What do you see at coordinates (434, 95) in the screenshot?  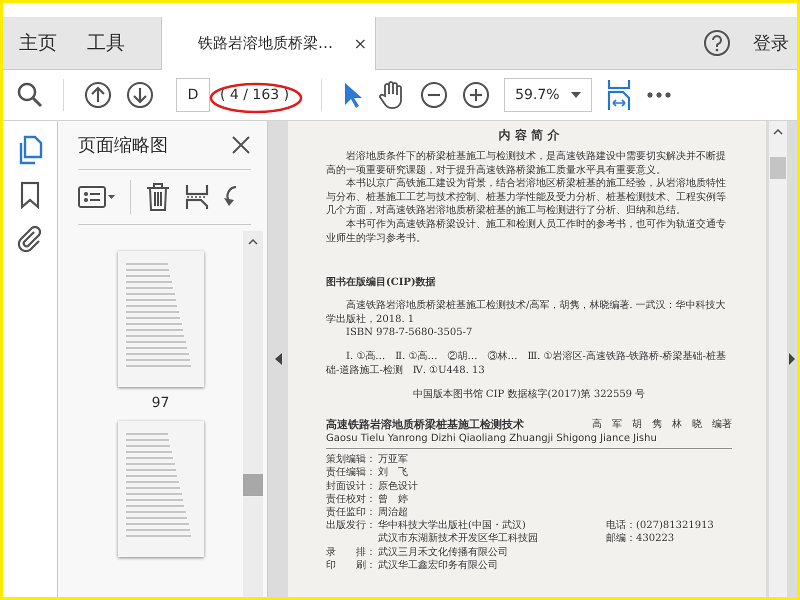 I see `zoom-out-icon` at bounding box center [434, 95].